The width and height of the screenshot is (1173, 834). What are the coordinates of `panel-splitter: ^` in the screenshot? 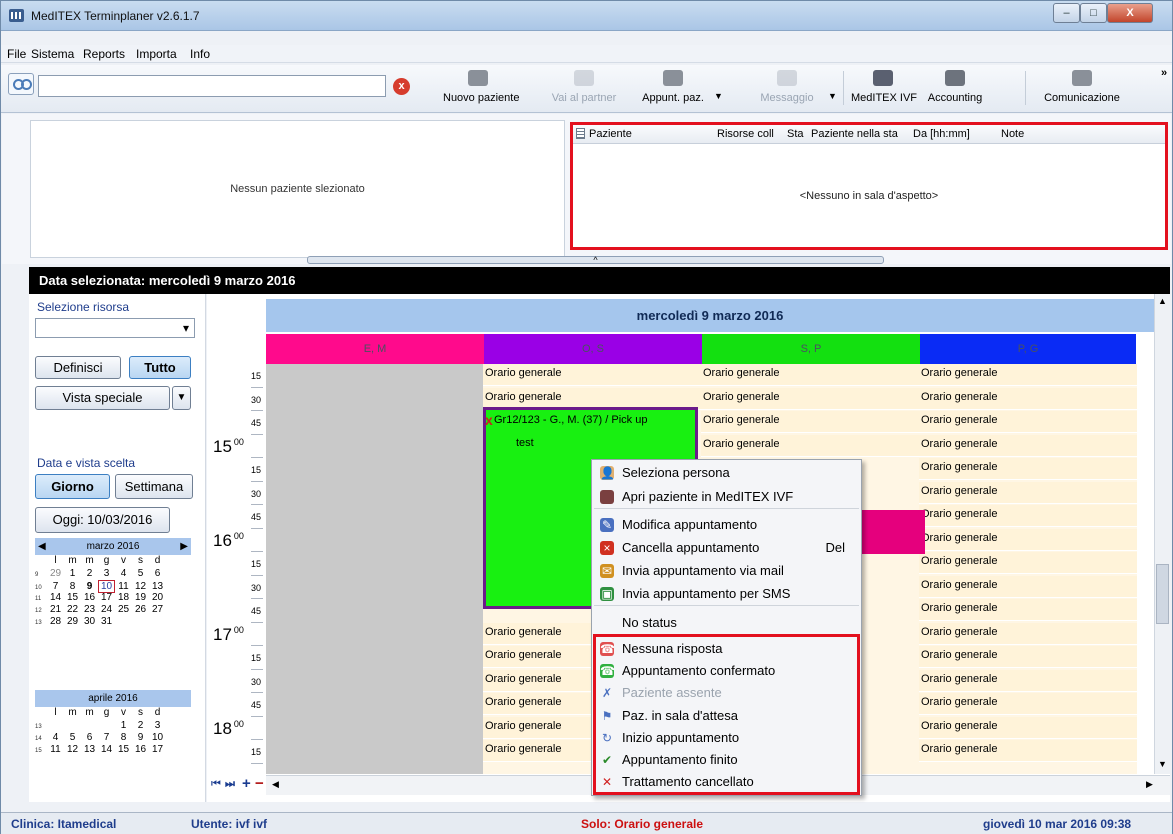 It's located at (595, 260).